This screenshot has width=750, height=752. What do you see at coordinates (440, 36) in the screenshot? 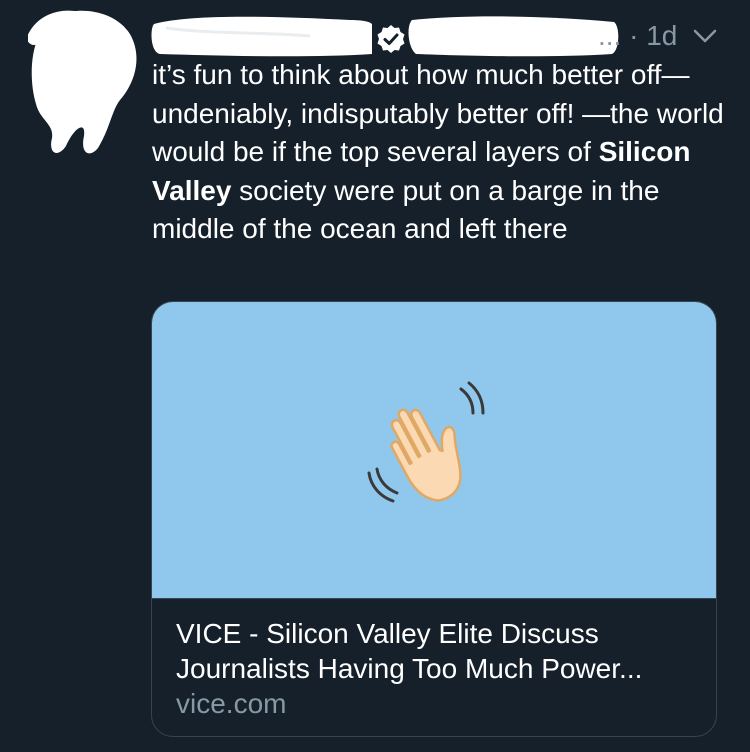
I see `tweet-header: ... · 1d` at bounding box center [440, 36].